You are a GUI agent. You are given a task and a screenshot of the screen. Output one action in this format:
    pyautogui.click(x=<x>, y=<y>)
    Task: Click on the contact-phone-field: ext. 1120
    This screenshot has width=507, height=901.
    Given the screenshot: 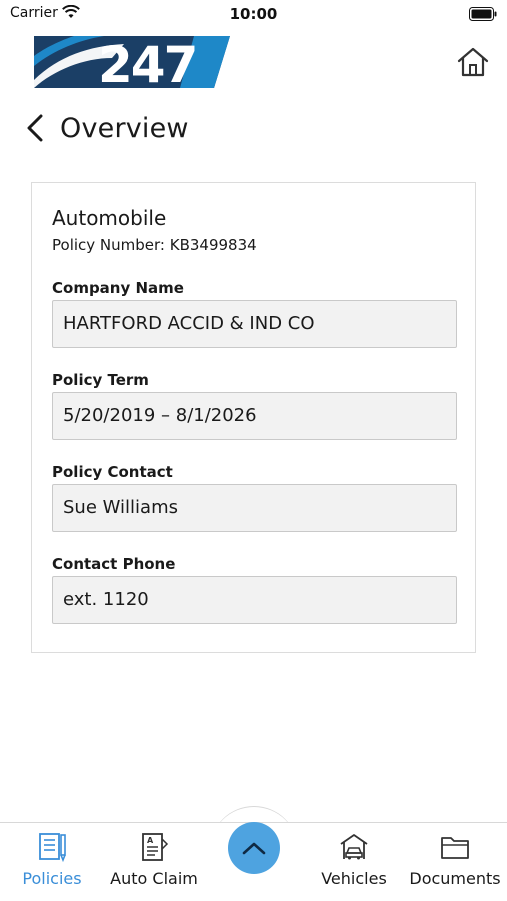 What is the action you would take?
    pyautogui.click(x=254, y=600)
    